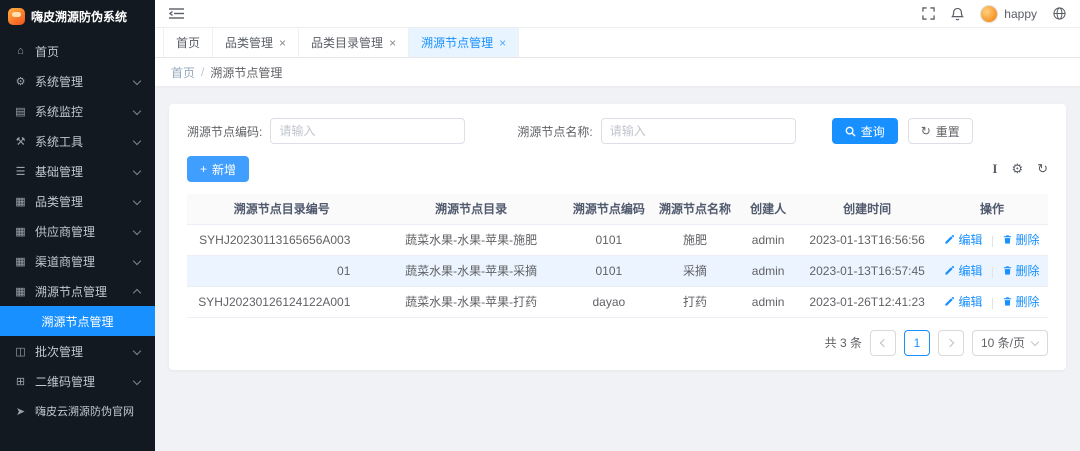 This screenshot has width=1080, height=451. I want to click on tools-icon: ⚒, so click(20, 141).